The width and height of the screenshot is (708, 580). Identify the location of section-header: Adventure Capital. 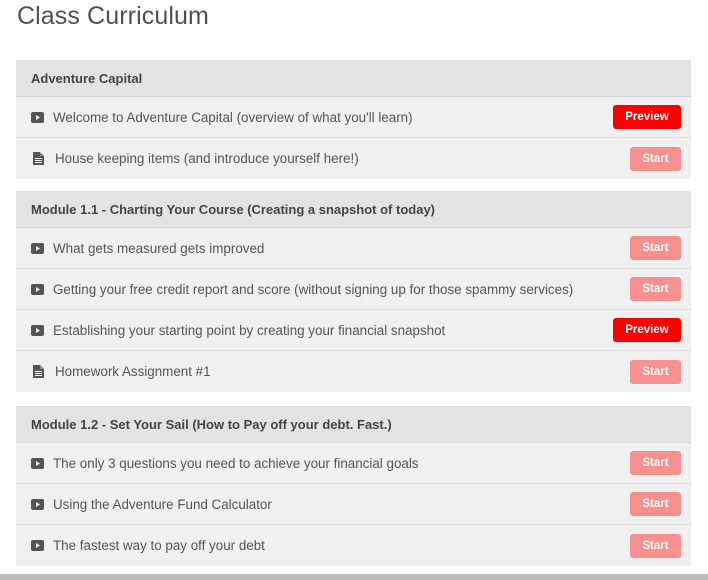
(353, 78).